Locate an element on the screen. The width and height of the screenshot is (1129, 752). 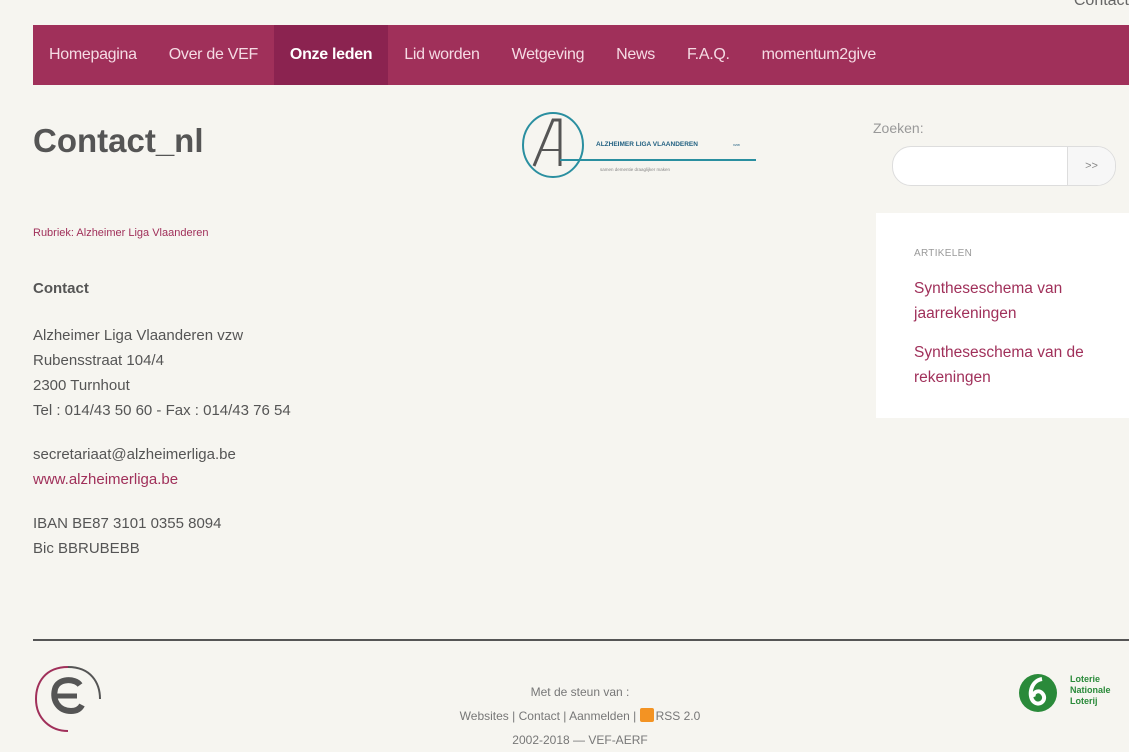
website-link: www.alzheimerliga.be is located at coordinates (105, 479).